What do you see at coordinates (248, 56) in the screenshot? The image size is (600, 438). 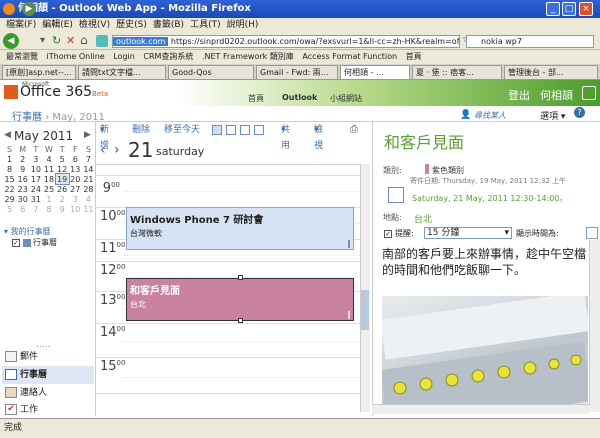 I see `bookmark-item: .NET Framework 類別庫` at bounding box center [248, 56].